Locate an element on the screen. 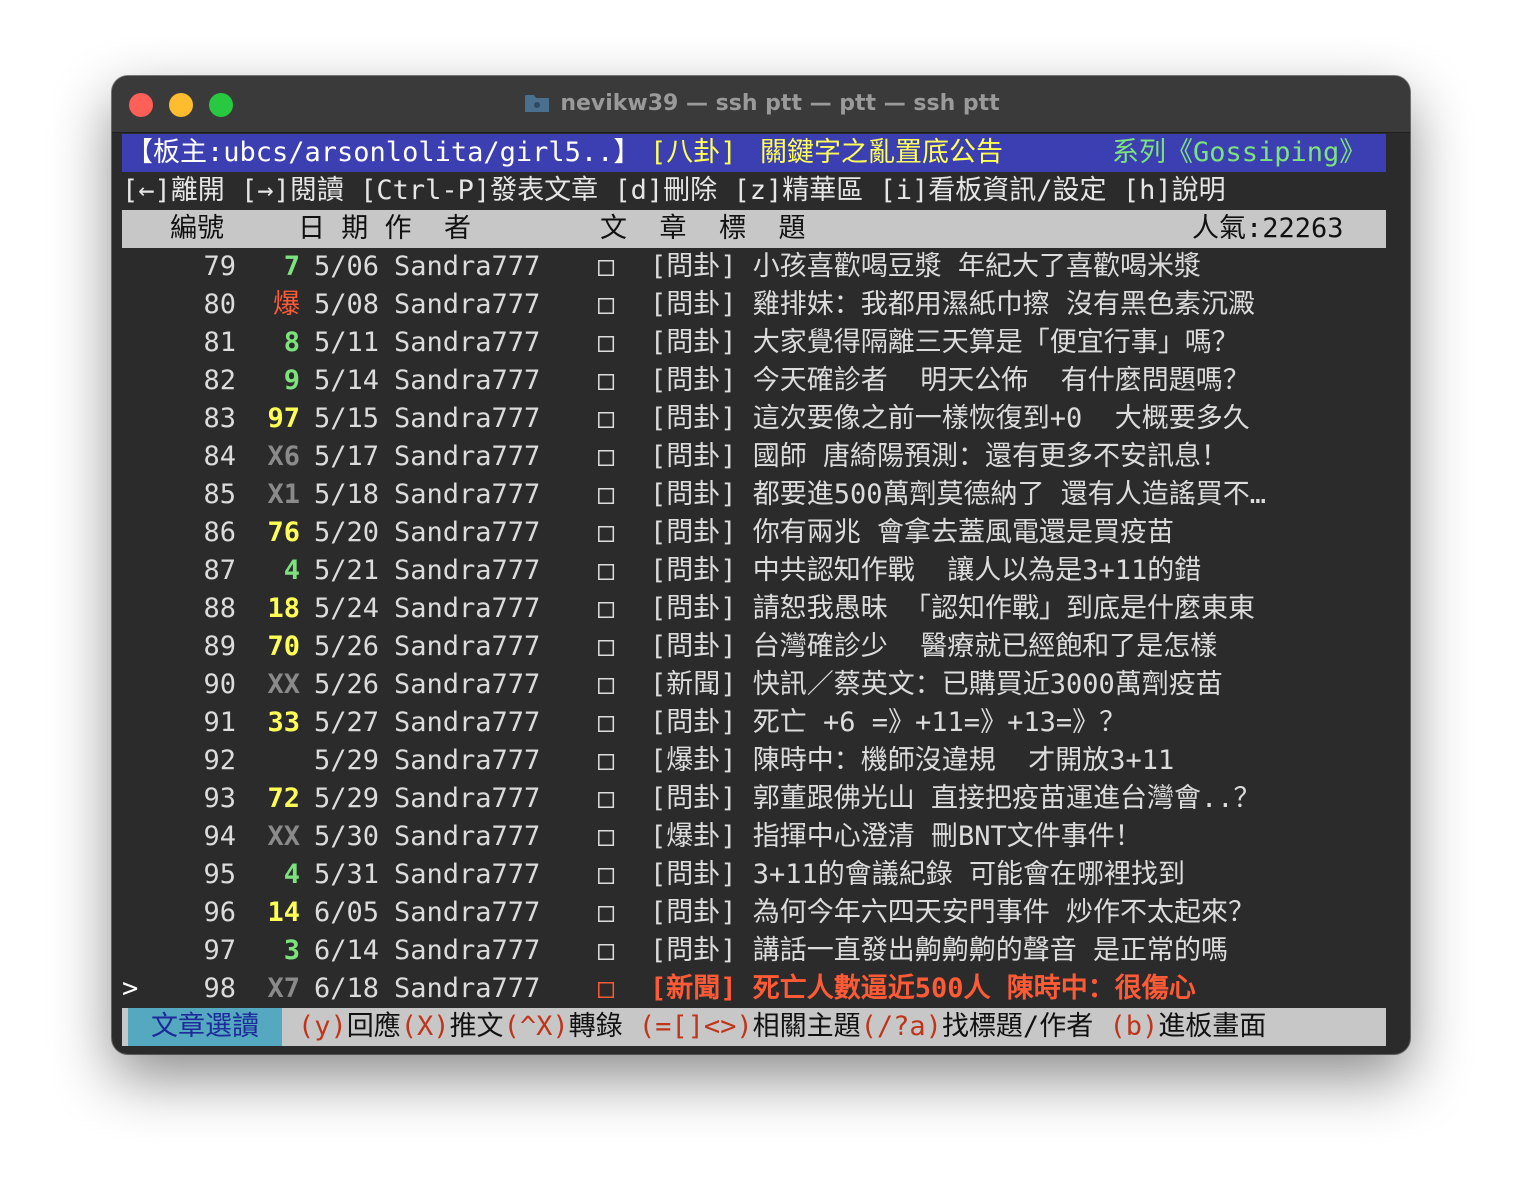 The width and height of the screenshot is (1524, 1204). article-number: 84 is located at coordinates (219, 456).